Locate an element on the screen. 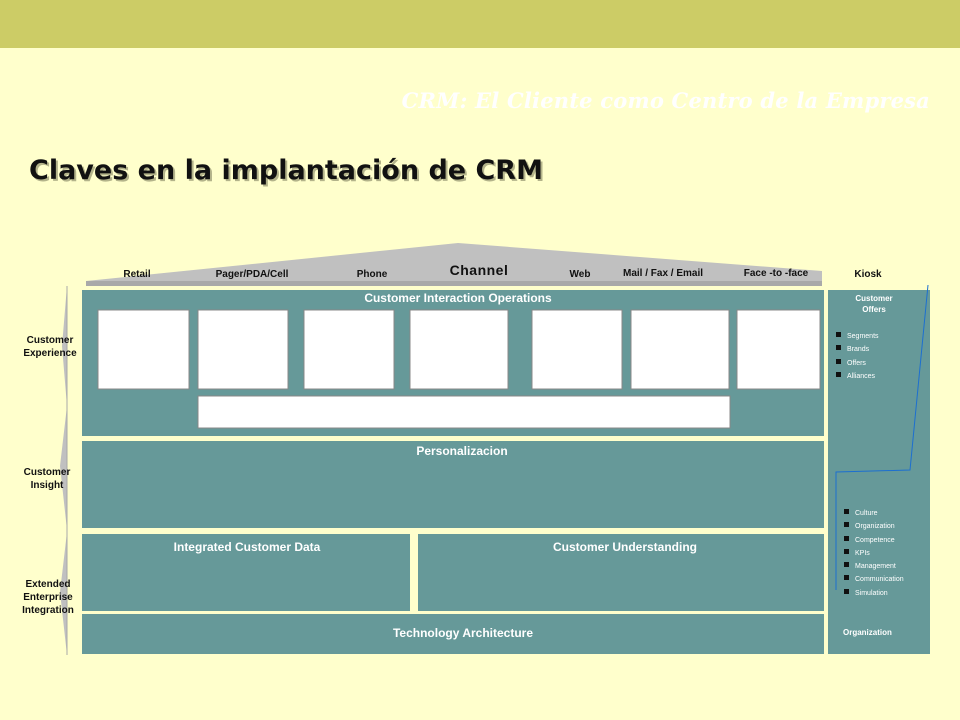 The width and height of the screenshot is (960, 720). channel-item-retail: Retail is located at coordinates (137, 274).